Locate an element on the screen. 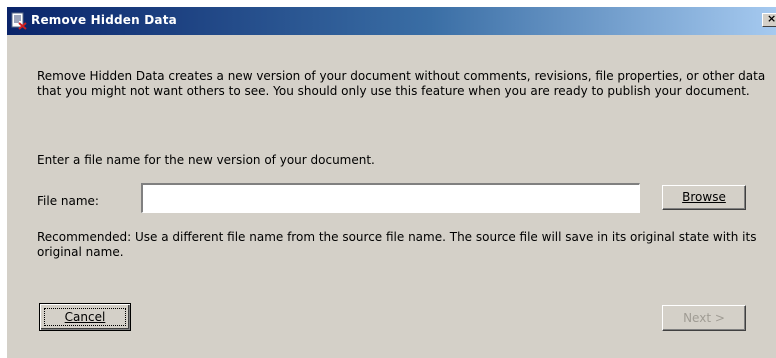 This screenshot has height=358, width=776. cancel-button: Cancel is located at coordinates (85, 317).